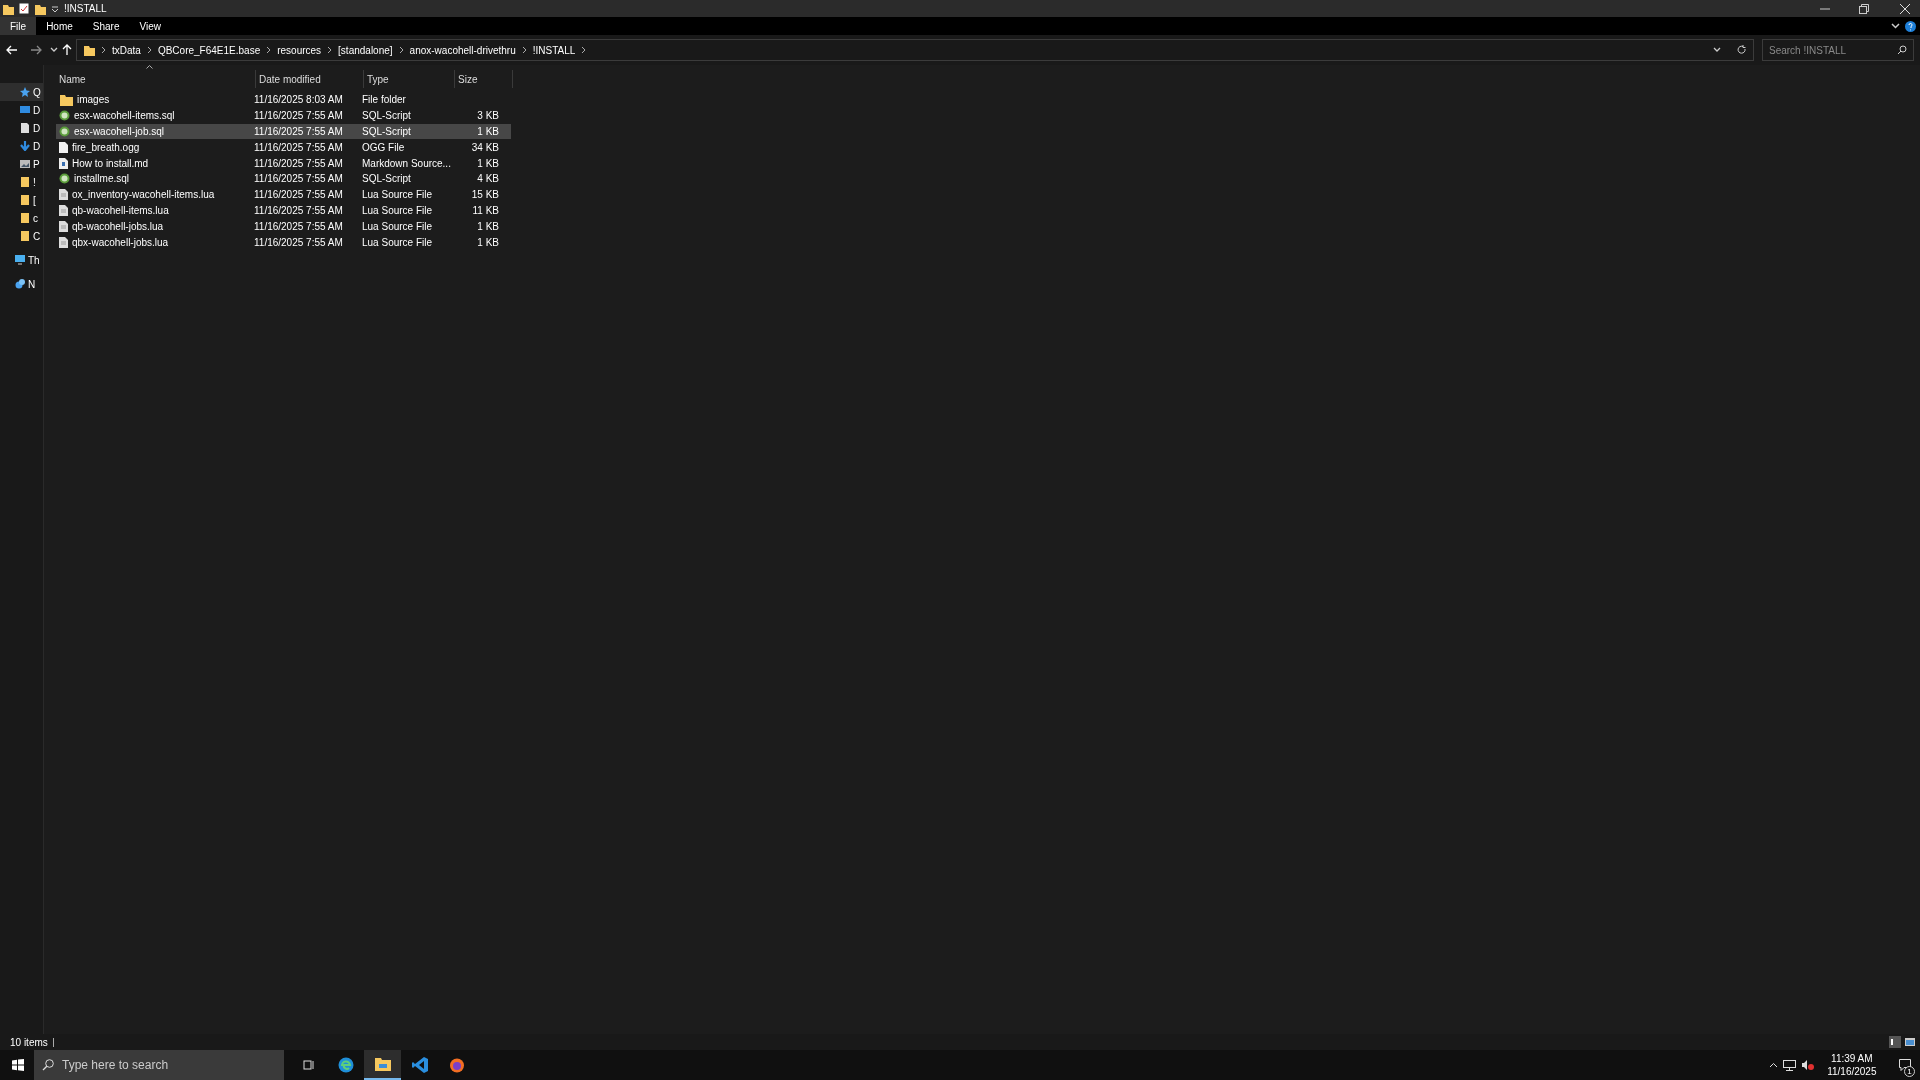 Image resolution: width=1920 pixels, height=1080 pixels. What do you see at coordinates (25, 146) in the screenshot?
I see `download-arrow-icon` at bounding box center [25, 146].